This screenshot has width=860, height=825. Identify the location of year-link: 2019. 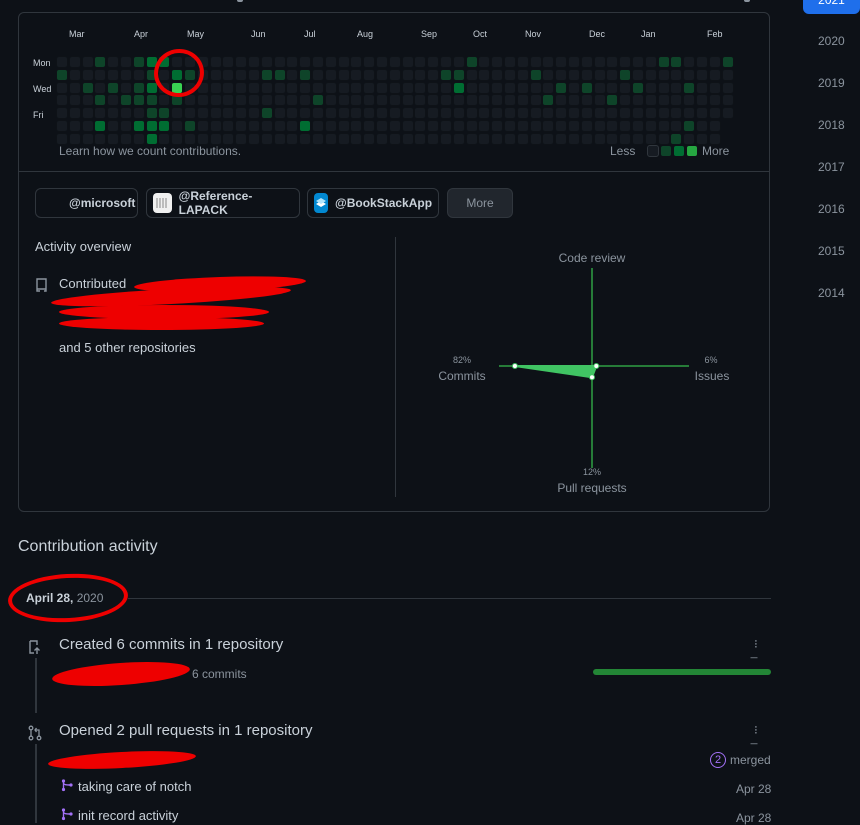
(831, 83).